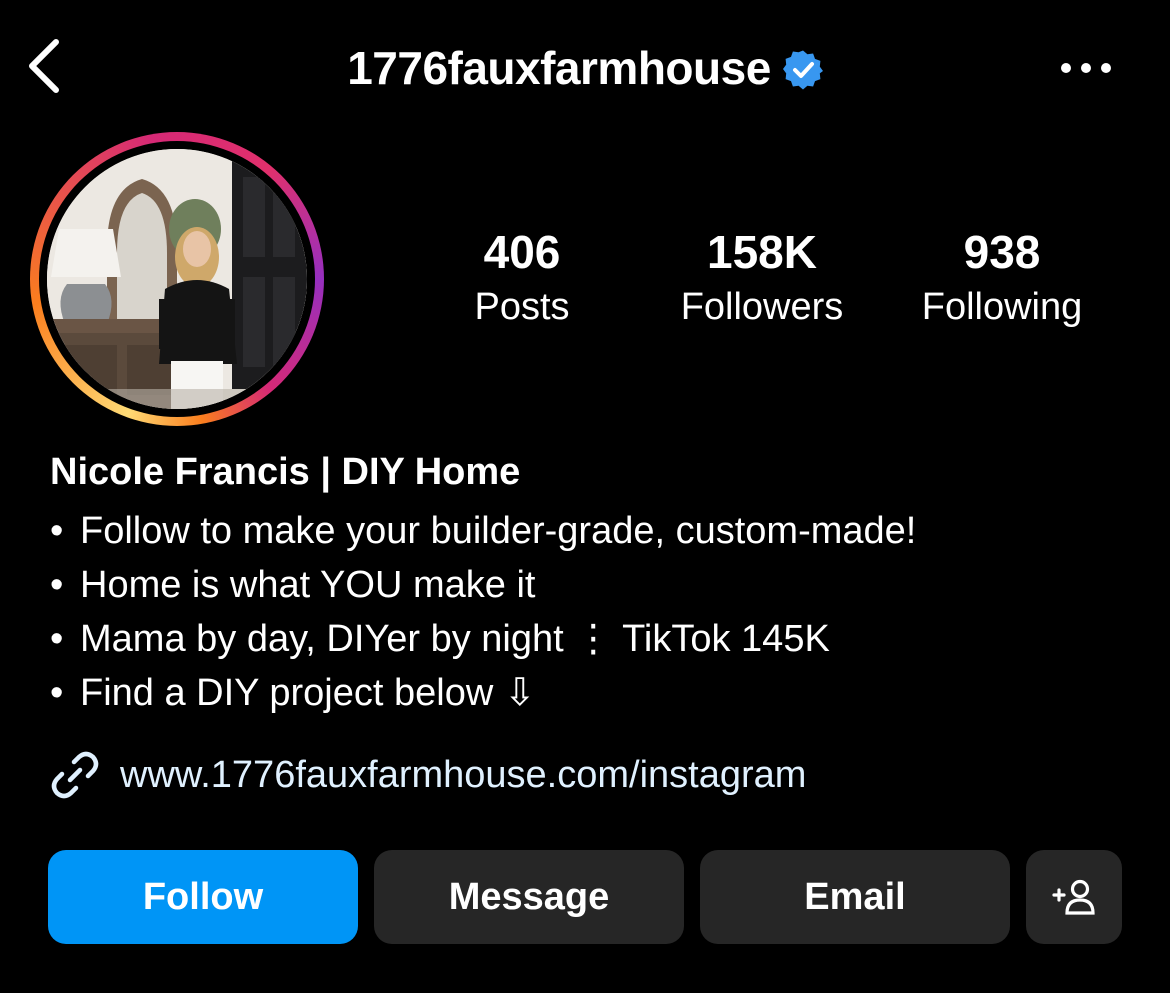 Image resolution: width=1170 pixels, height=993 pixels. Describe the element at coordinates (463, 774) in the screenshot. I see `link-text: www.1776fauxfarmhouse.com/instagram` at that location.